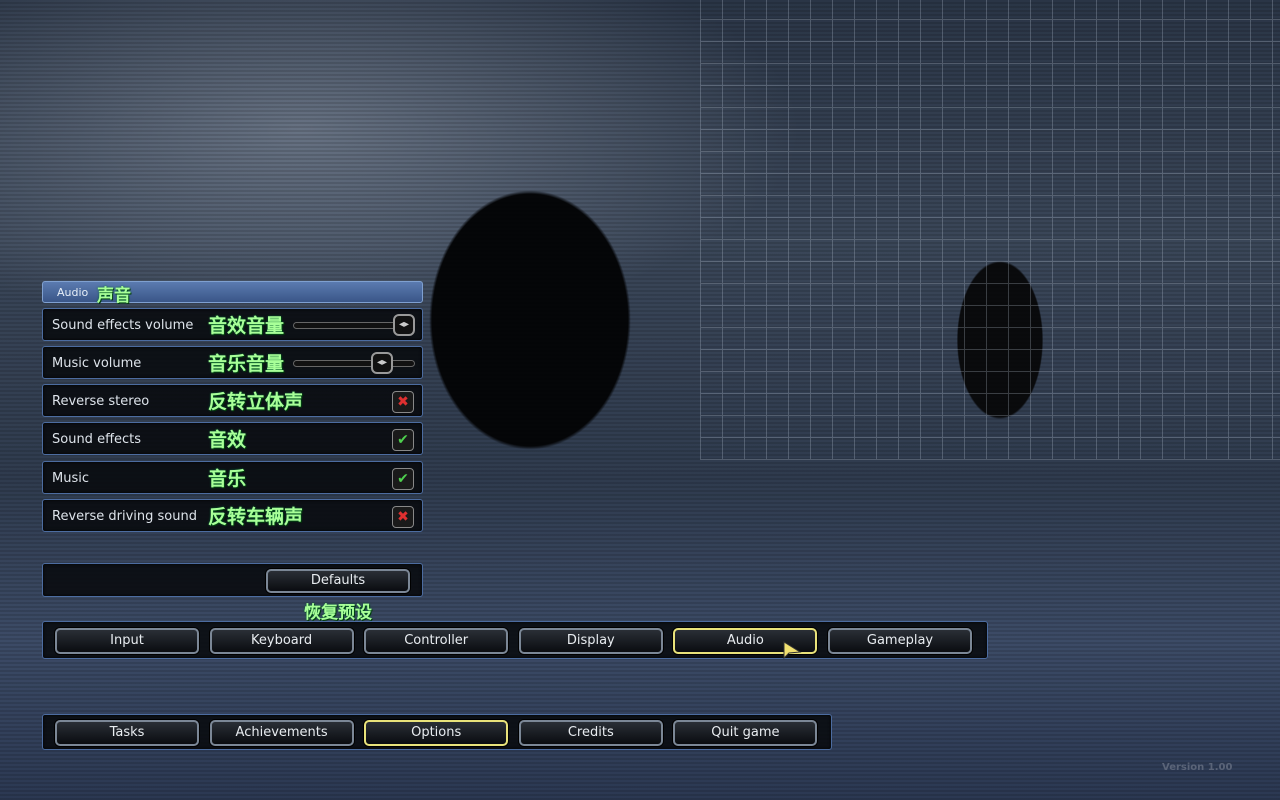 Image resolution: width=1280 pixels, height=800 pixels. I want to click on defaults-button: Defaults, so click(338, 581).